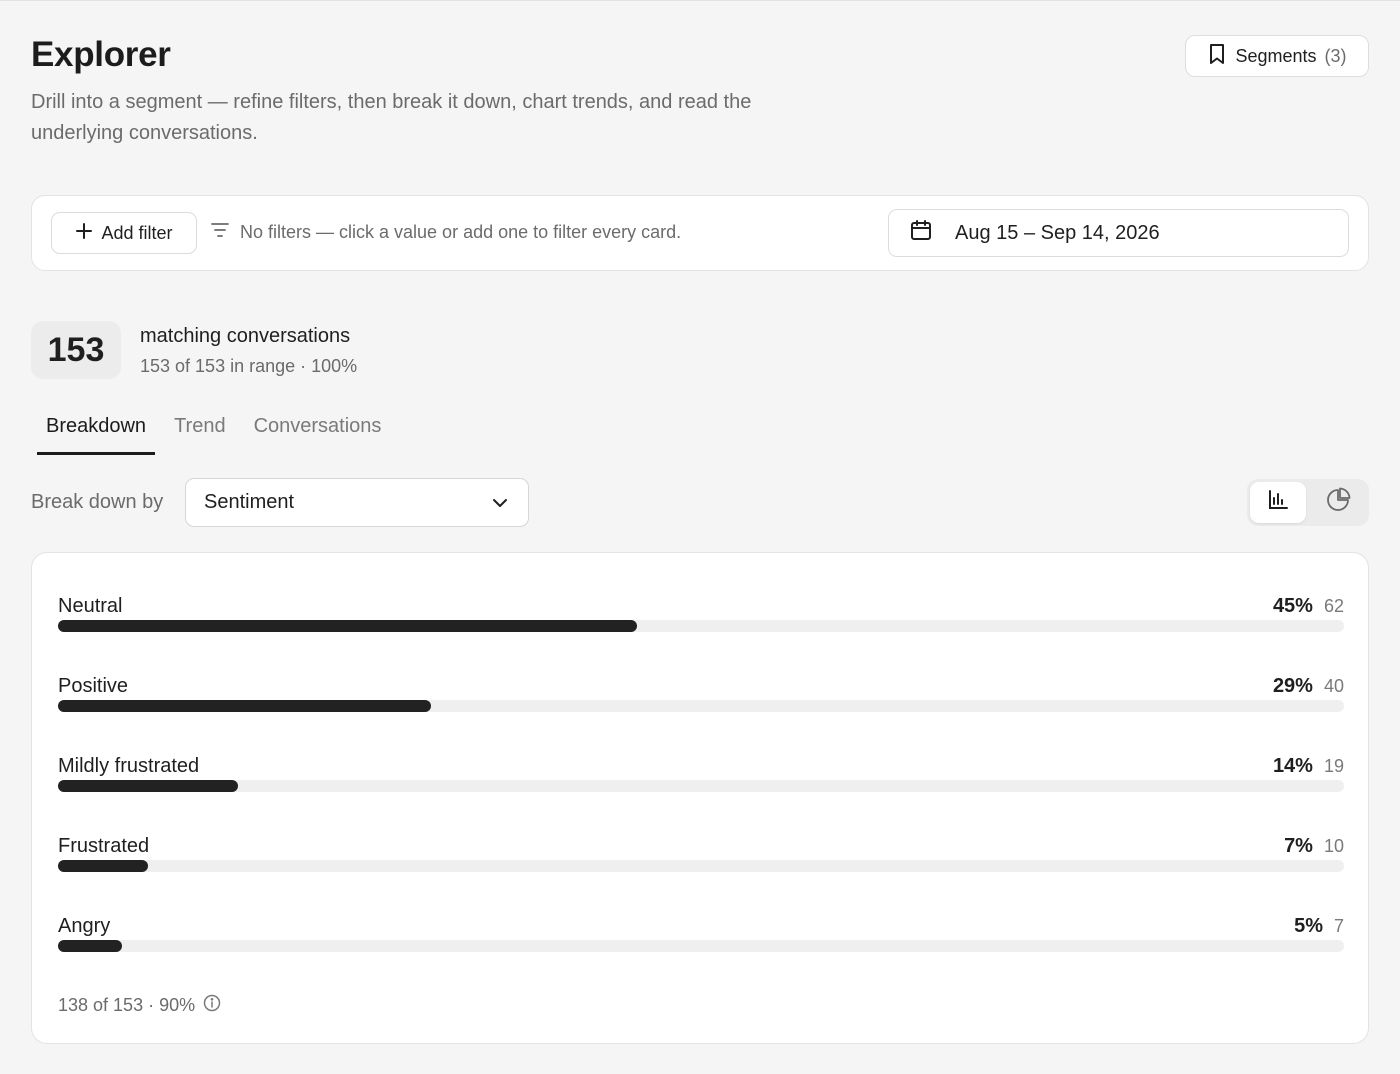 Image resolution: width=1400 pixels, height=1074 pixels. What do you see at coordinates (84, 926) in the screenshot?
I see `bar-label: Angry` at bounding box center [84, 926].